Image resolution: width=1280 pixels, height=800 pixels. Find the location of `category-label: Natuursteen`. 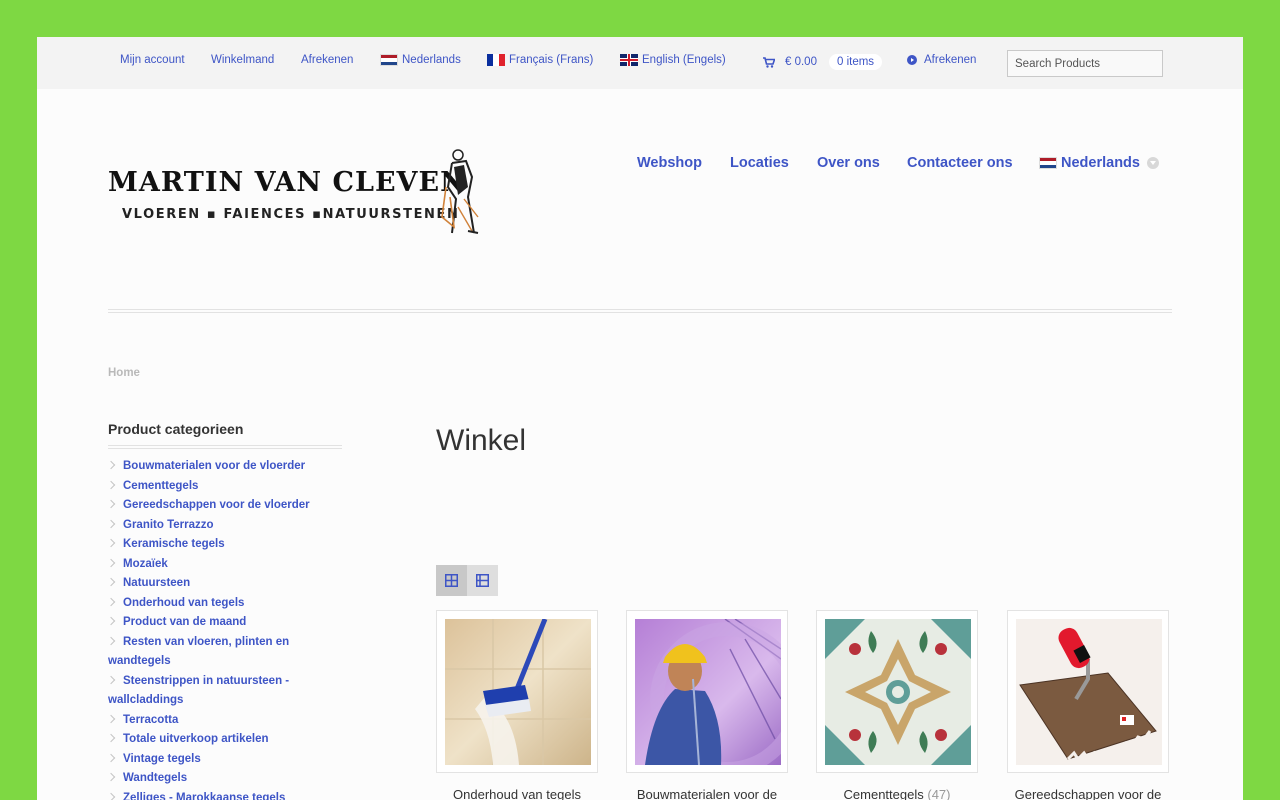

category-label: Natuursteen is located at coordinates (157, 583).